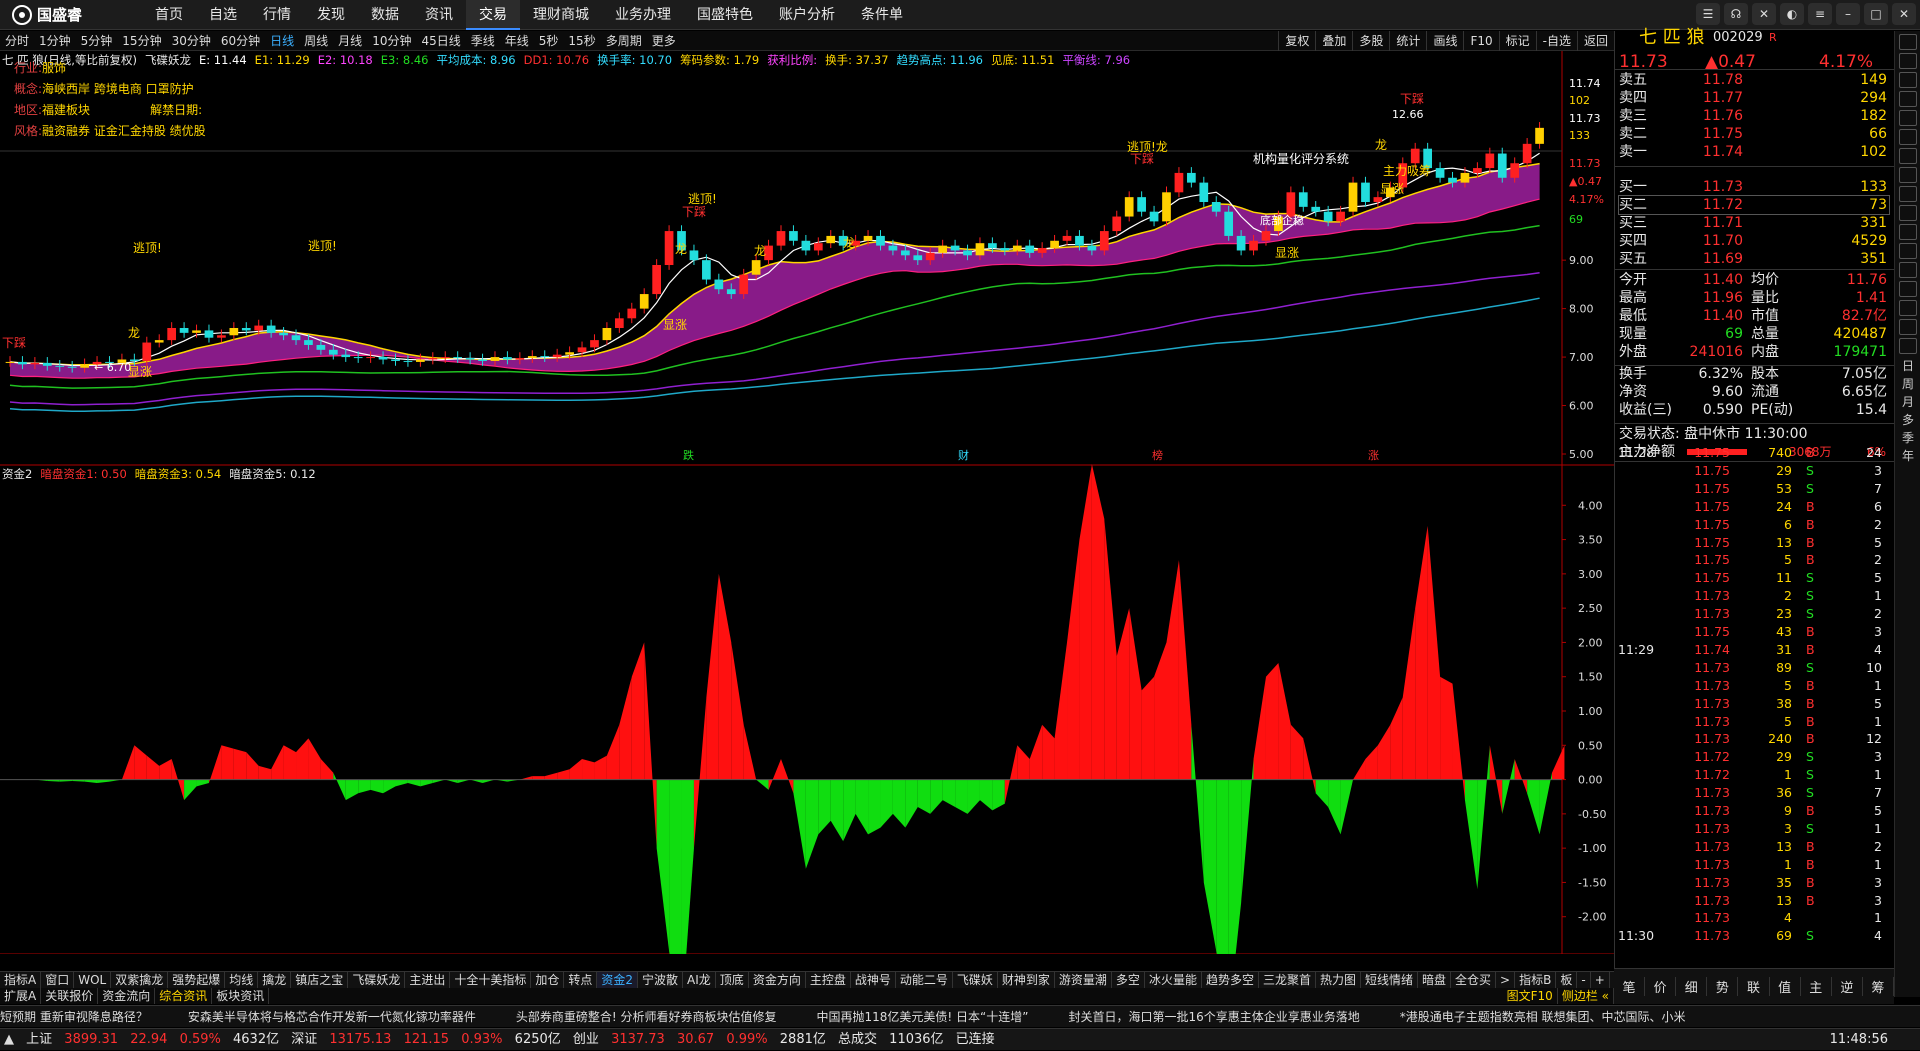 This screenshot has height=1051, width=1920. I want to click on chart-tool-button: 统计, so click(1407, 41).